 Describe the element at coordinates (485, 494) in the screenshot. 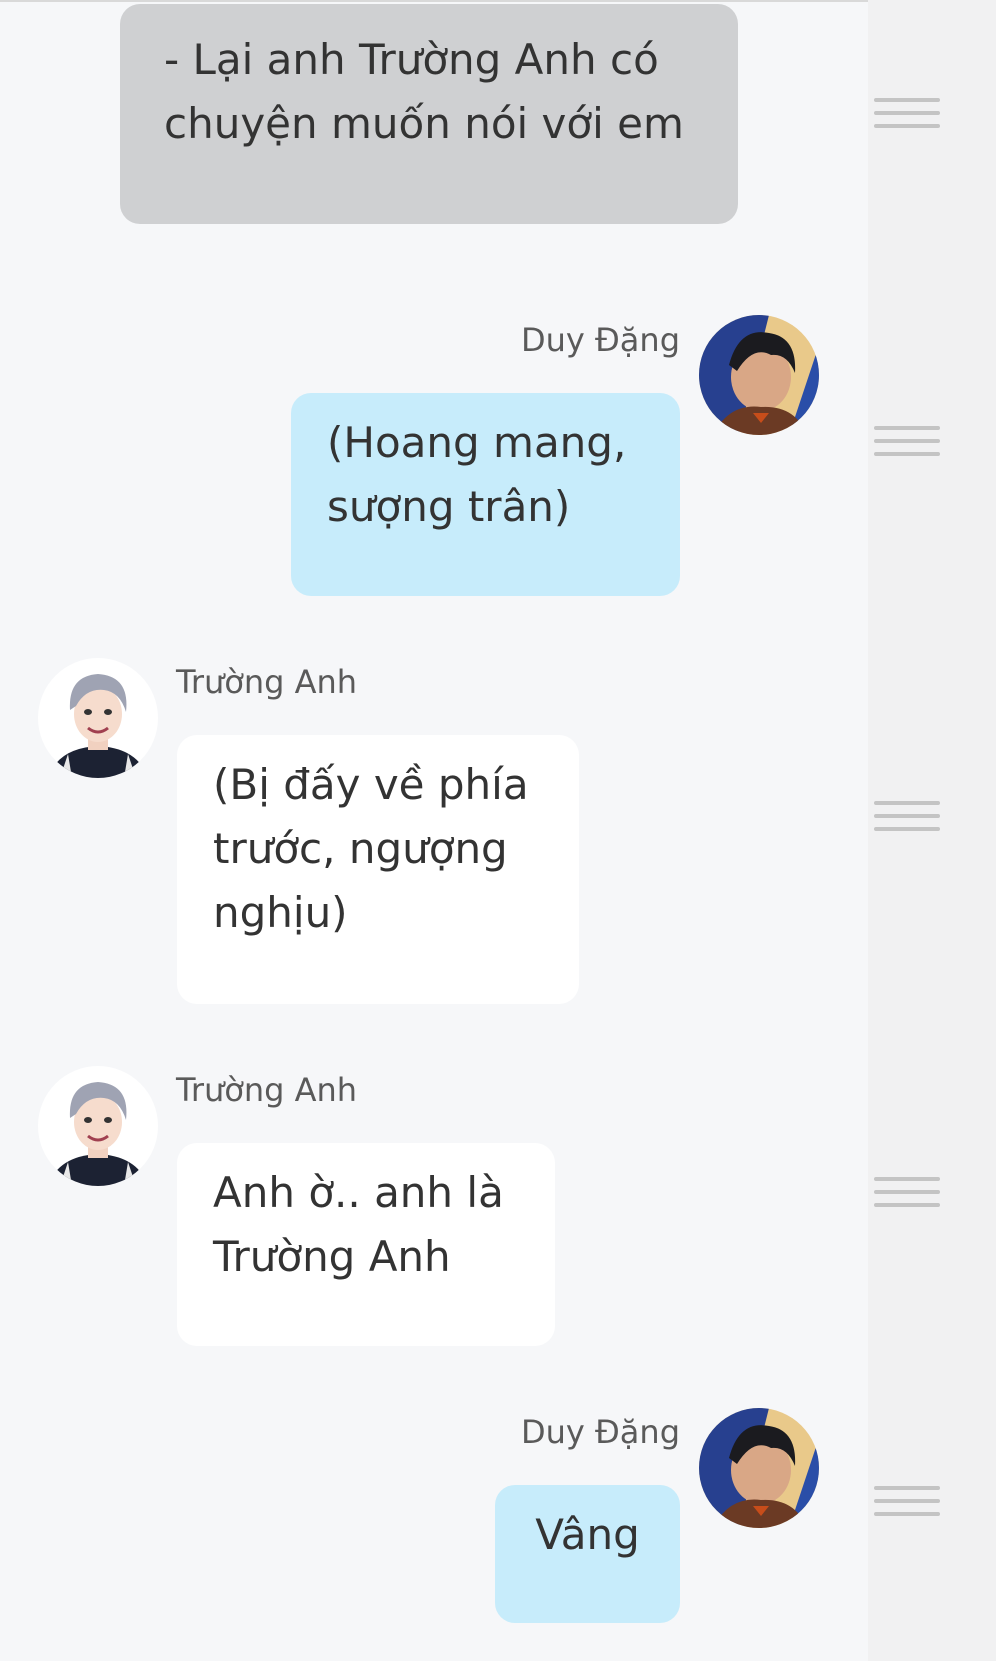

I see `self-message-bubble: (Hoang mang, sượng trân)` at that location.